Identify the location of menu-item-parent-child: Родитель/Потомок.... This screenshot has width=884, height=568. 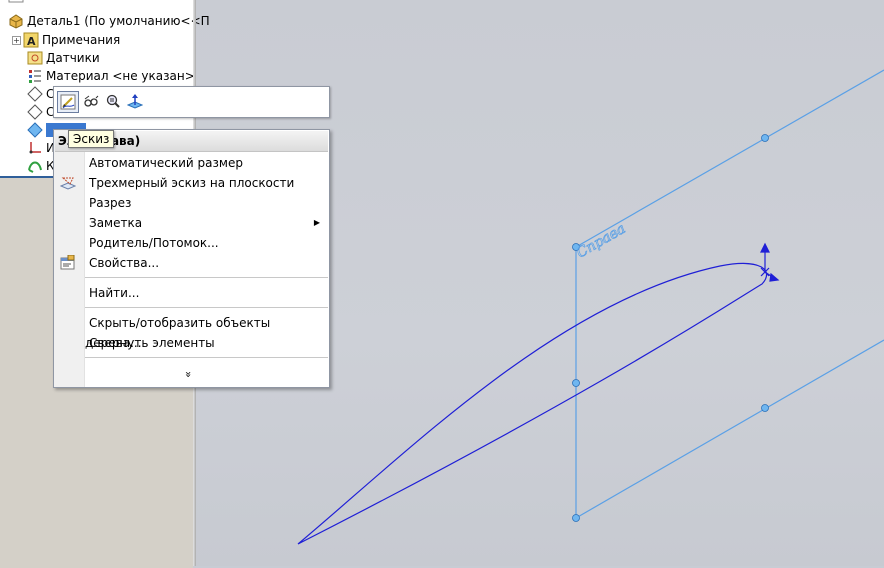
(206, 243).